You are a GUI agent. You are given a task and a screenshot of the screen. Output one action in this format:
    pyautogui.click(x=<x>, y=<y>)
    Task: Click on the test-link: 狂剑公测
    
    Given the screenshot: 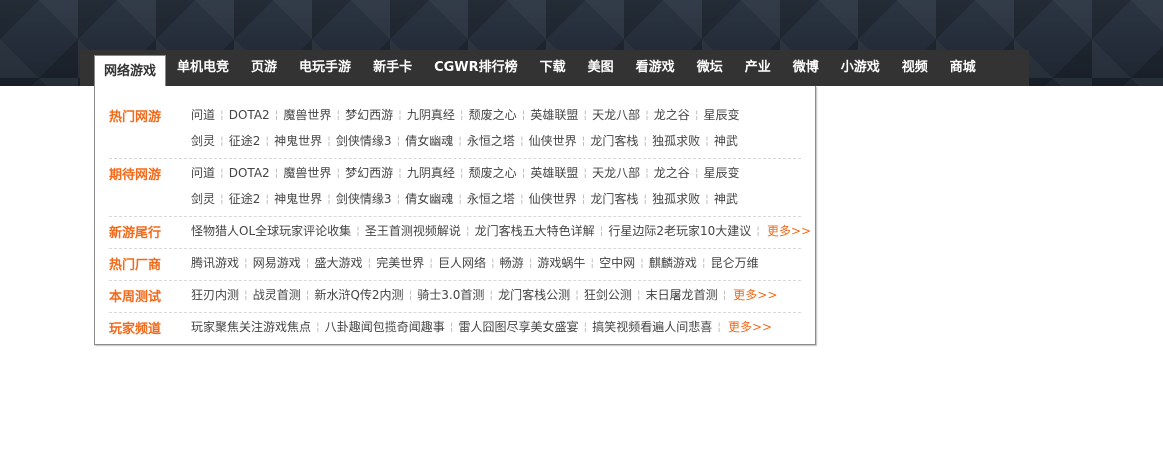 What is the action you would take?
    pyautogui.click(x=608, y=294)
    